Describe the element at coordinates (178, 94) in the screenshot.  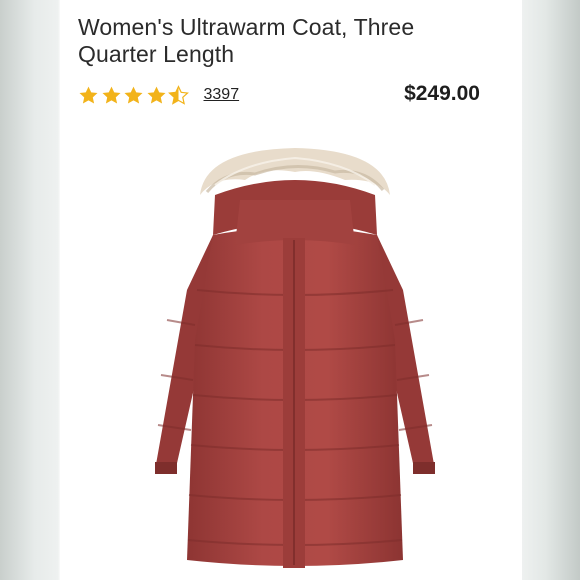
I see `half-star-icon` at that location.